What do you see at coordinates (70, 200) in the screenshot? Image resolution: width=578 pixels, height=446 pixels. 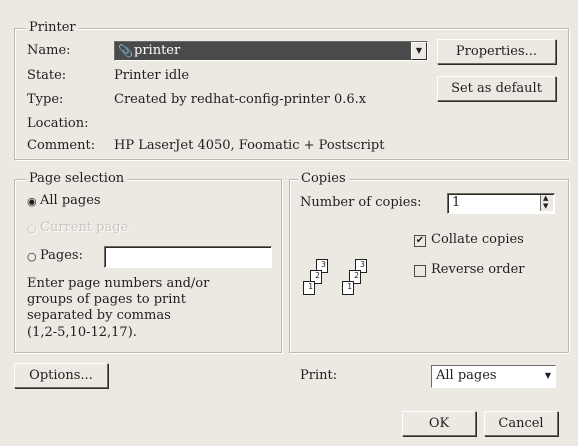 I see `all-pages-label: All pages` at bounding box center [70, 200].